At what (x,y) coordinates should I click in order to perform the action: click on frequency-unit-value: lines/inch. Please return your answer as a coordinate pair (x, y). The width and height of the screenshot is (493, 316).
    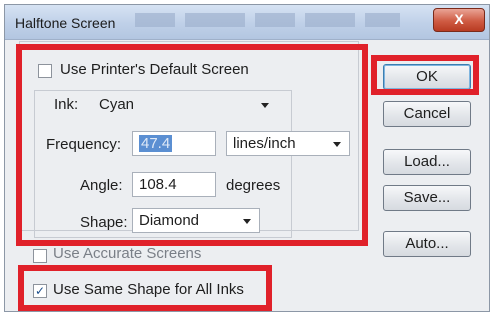
    Looking at the image, I should click on (264, 143).